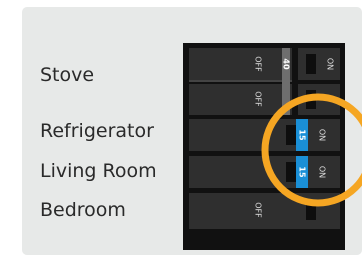 This screenshot has width=362, height=262. Describe the element at coordinates (258, 99) in the screenshot. I see `stove-off-label-2: OFF` at that location.